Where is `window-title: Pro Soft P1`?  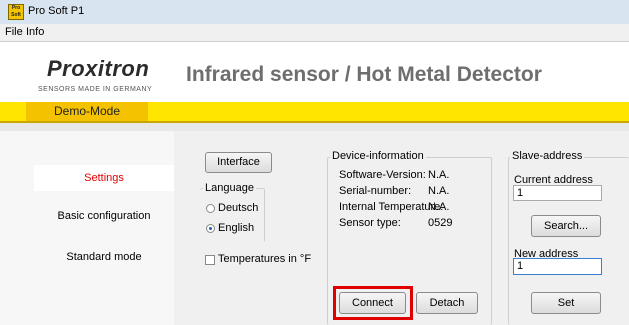 window-title: Pro Soft P1 is located at coordinates (56, 11).